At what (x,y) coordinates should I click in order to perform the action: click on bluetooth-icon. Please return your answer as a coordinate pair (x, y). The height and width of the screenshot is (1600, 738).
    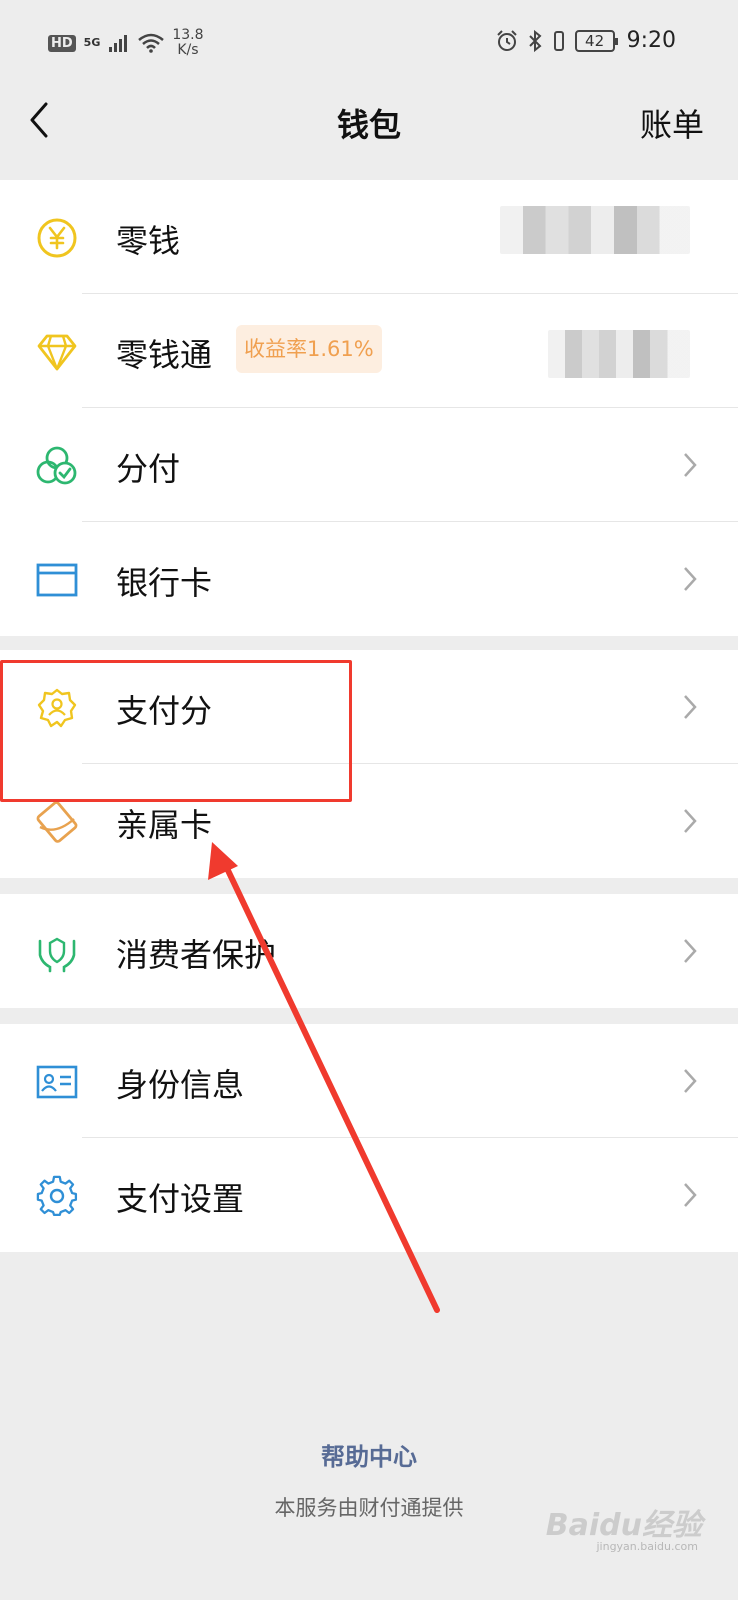
    Looking at the image, I should click on (535, 40).